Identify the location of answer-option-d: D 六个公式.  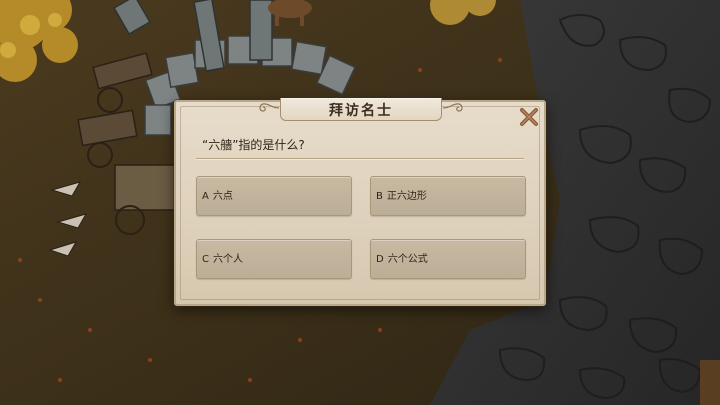
(448, 259).